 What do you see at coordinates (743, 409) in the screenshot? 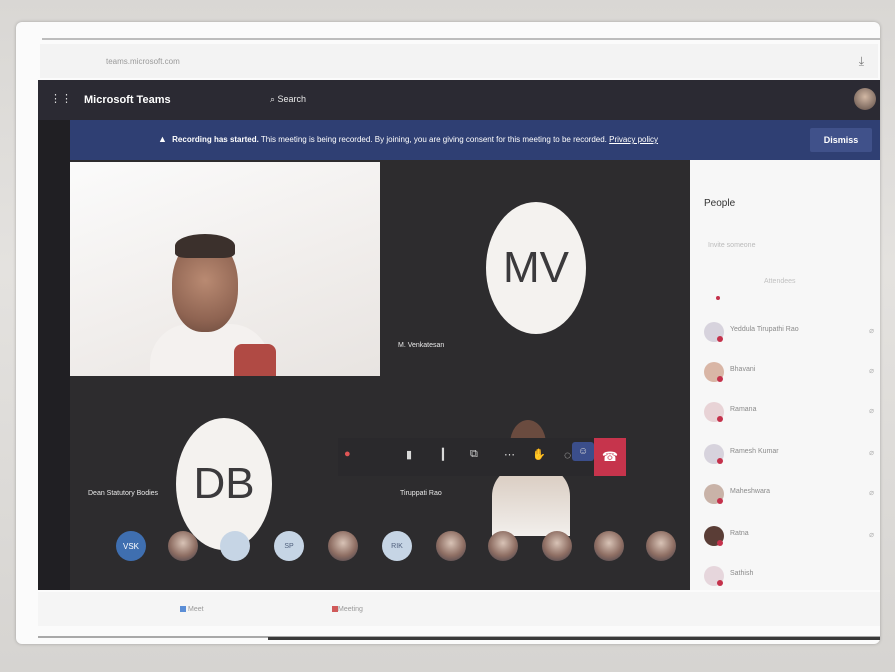
I see `person-name: Ramana` at bounding box center [743, 409].